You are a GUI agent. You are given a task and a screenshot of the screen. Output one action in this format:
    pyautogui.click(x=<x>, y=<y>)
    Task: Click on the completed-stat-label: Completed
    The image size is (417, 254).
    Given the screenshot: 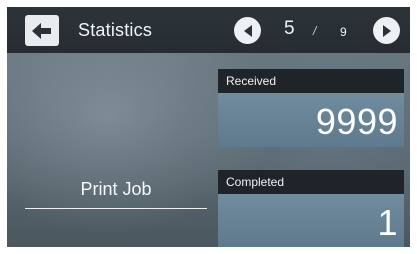 What is the action you would take?
    pyautogui.click(x=255, y=182)
    